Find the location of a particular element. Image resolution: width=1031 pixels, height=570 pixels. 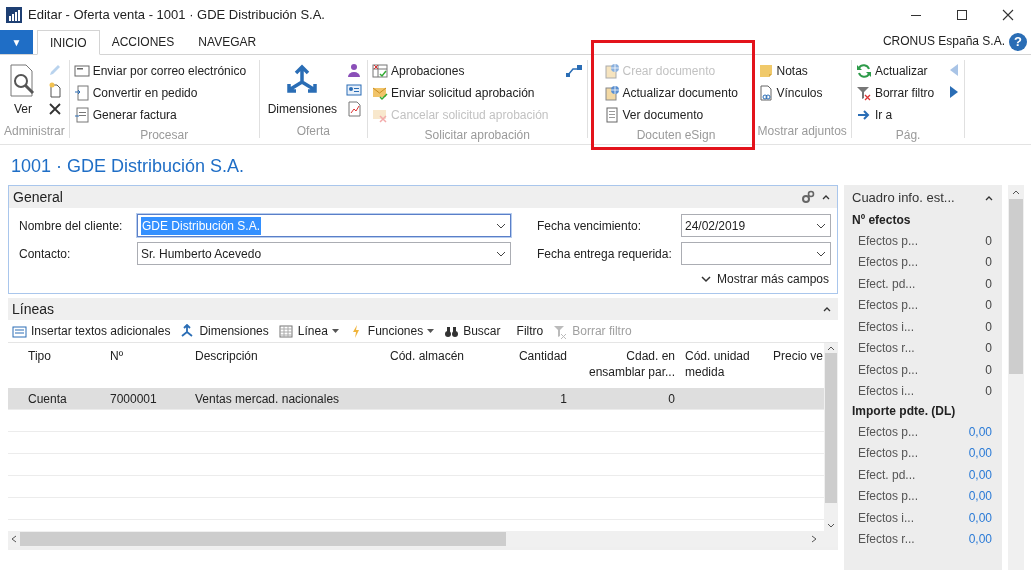

column-header: Cantidad is located at coordinates (536, 368).